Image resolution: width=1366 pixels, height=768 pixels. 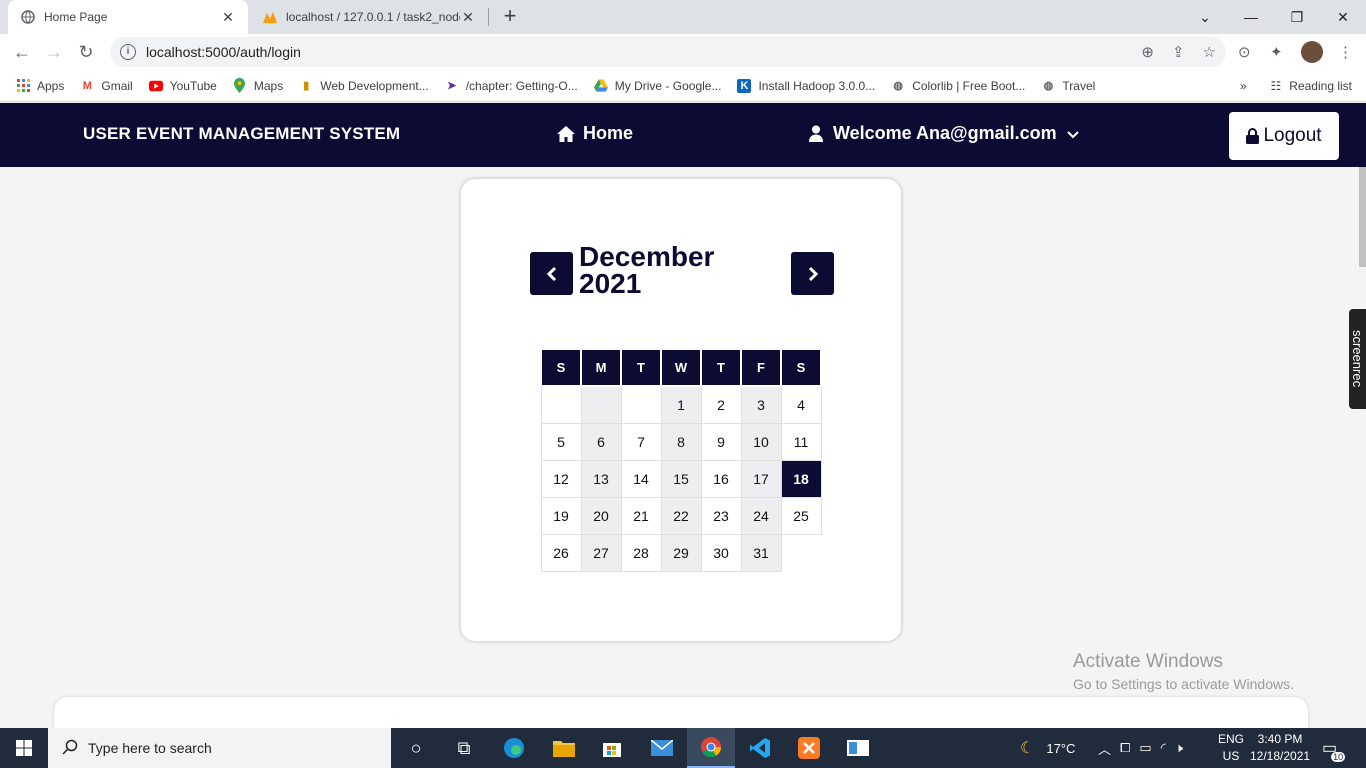 What do you see at coordinates (1244, 52) in the screenshot?
I see `extension-icon: ⊙` at bounding box center [1244, 52].